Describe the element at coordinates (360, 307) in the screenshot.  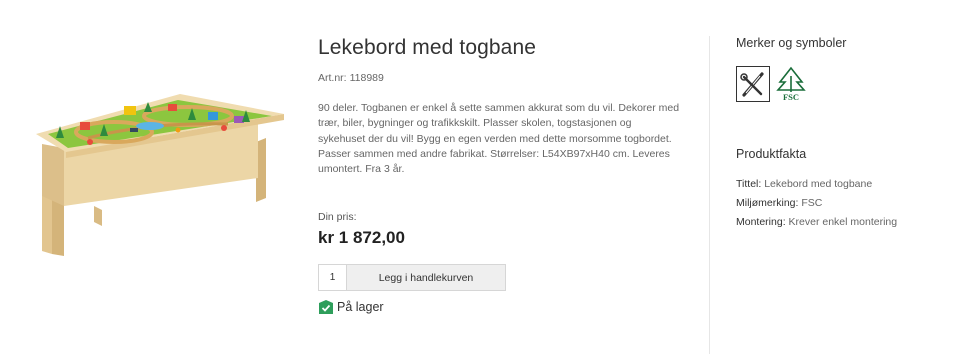
I see `stock-status-label: På lager` at that location.